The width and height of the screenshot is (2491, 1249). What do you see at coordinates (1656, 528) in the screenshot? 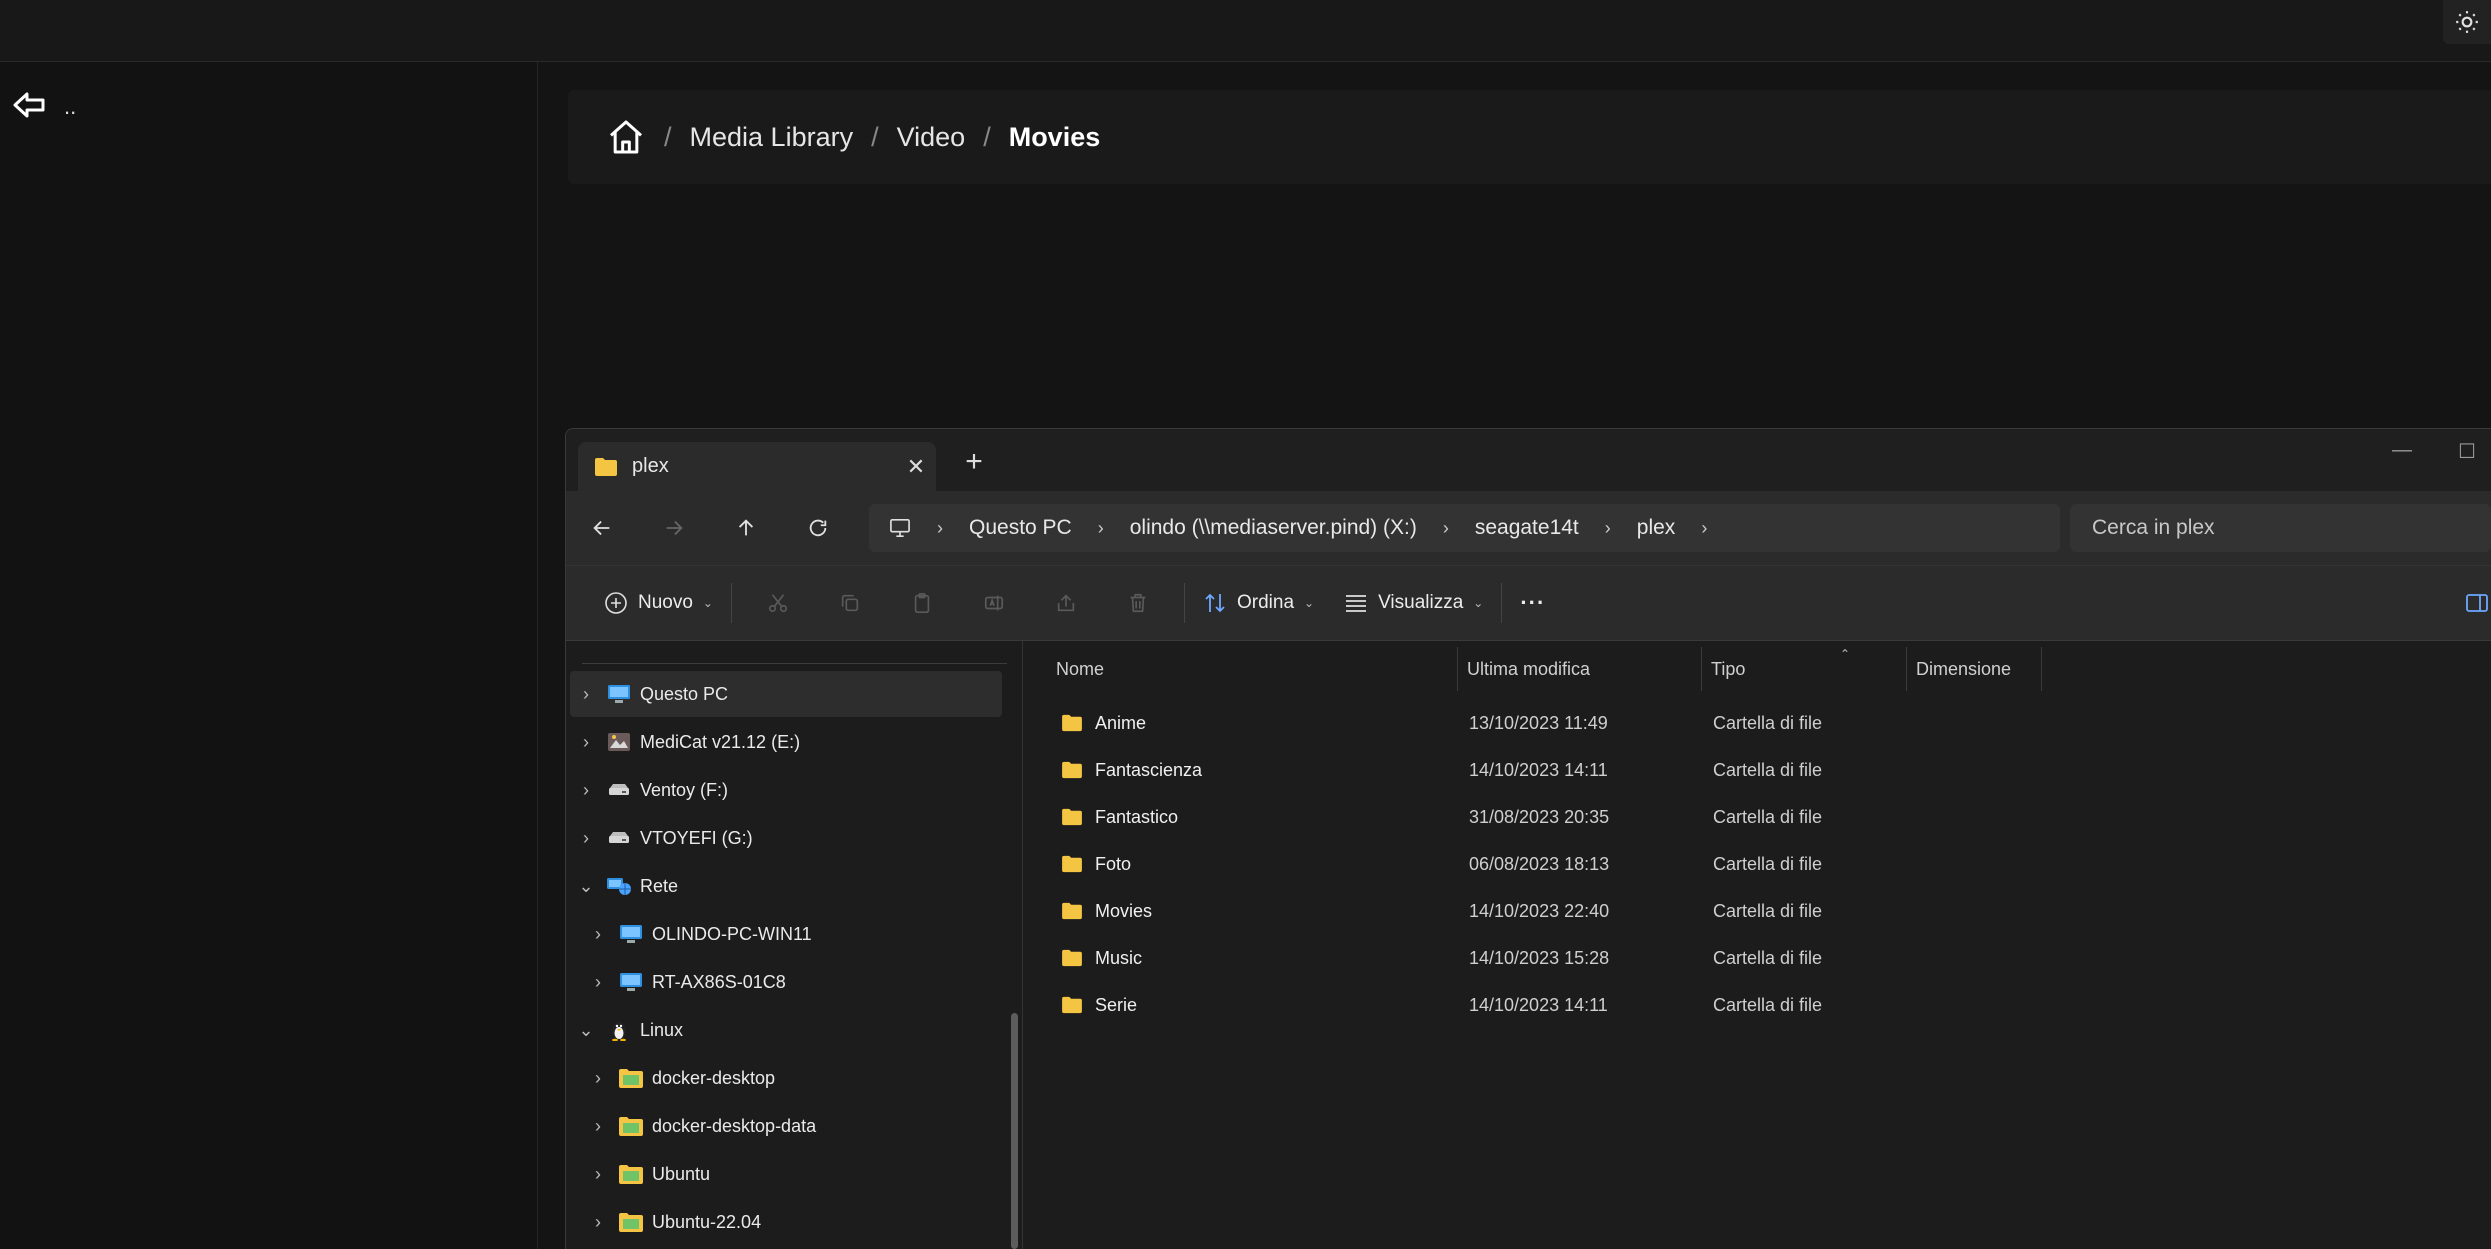
I see `address-segment: plex` at bounding box center [1656, 528].